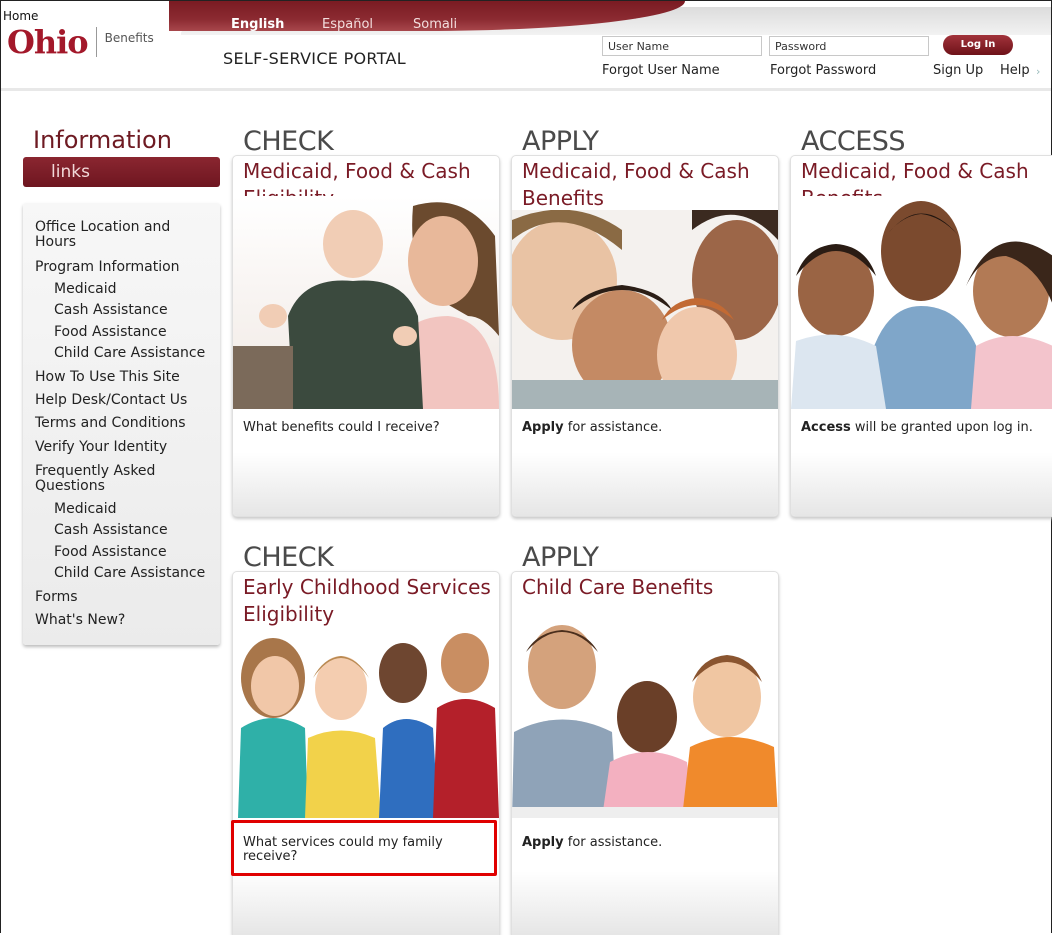  What do you see at coordinates (288, 141) in the screenshot?
I see `card-check-medicaid-heading: CHECK` at bounding box center [288, 141].